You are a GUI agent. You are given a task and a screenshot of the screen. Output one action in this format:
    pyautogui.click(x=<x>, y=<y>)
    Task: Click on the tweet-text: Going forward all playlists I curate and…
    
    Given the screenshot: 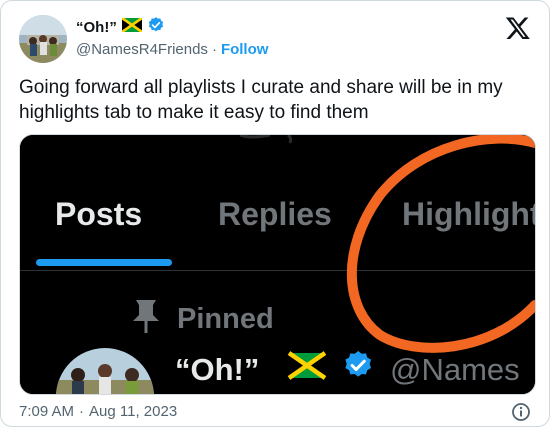 What is the action you would take?
    pyautogui.click(x=261, y=100)
    